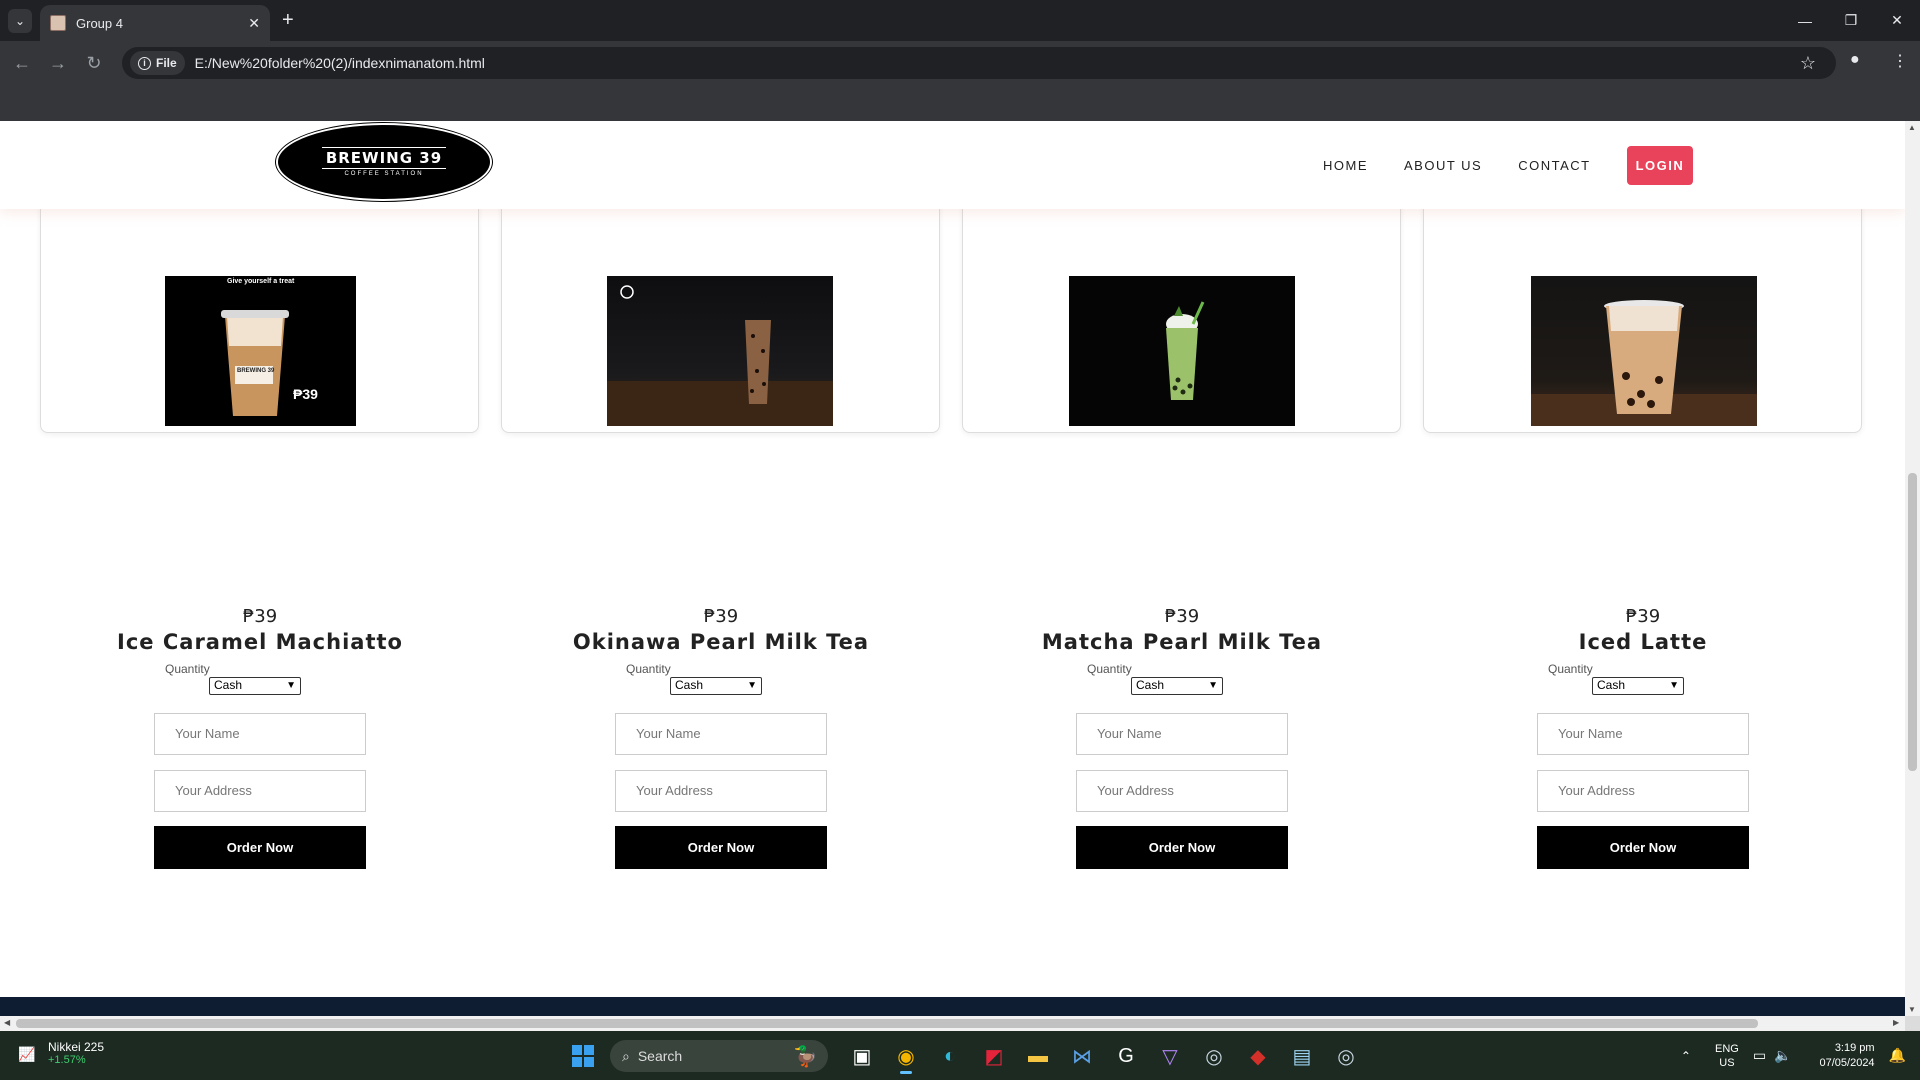  What do you see at coordinates (1082, 1056) in the screenshot?
I see `visual-studio-icon: ⋈` at bounding box center [1082, 1056].